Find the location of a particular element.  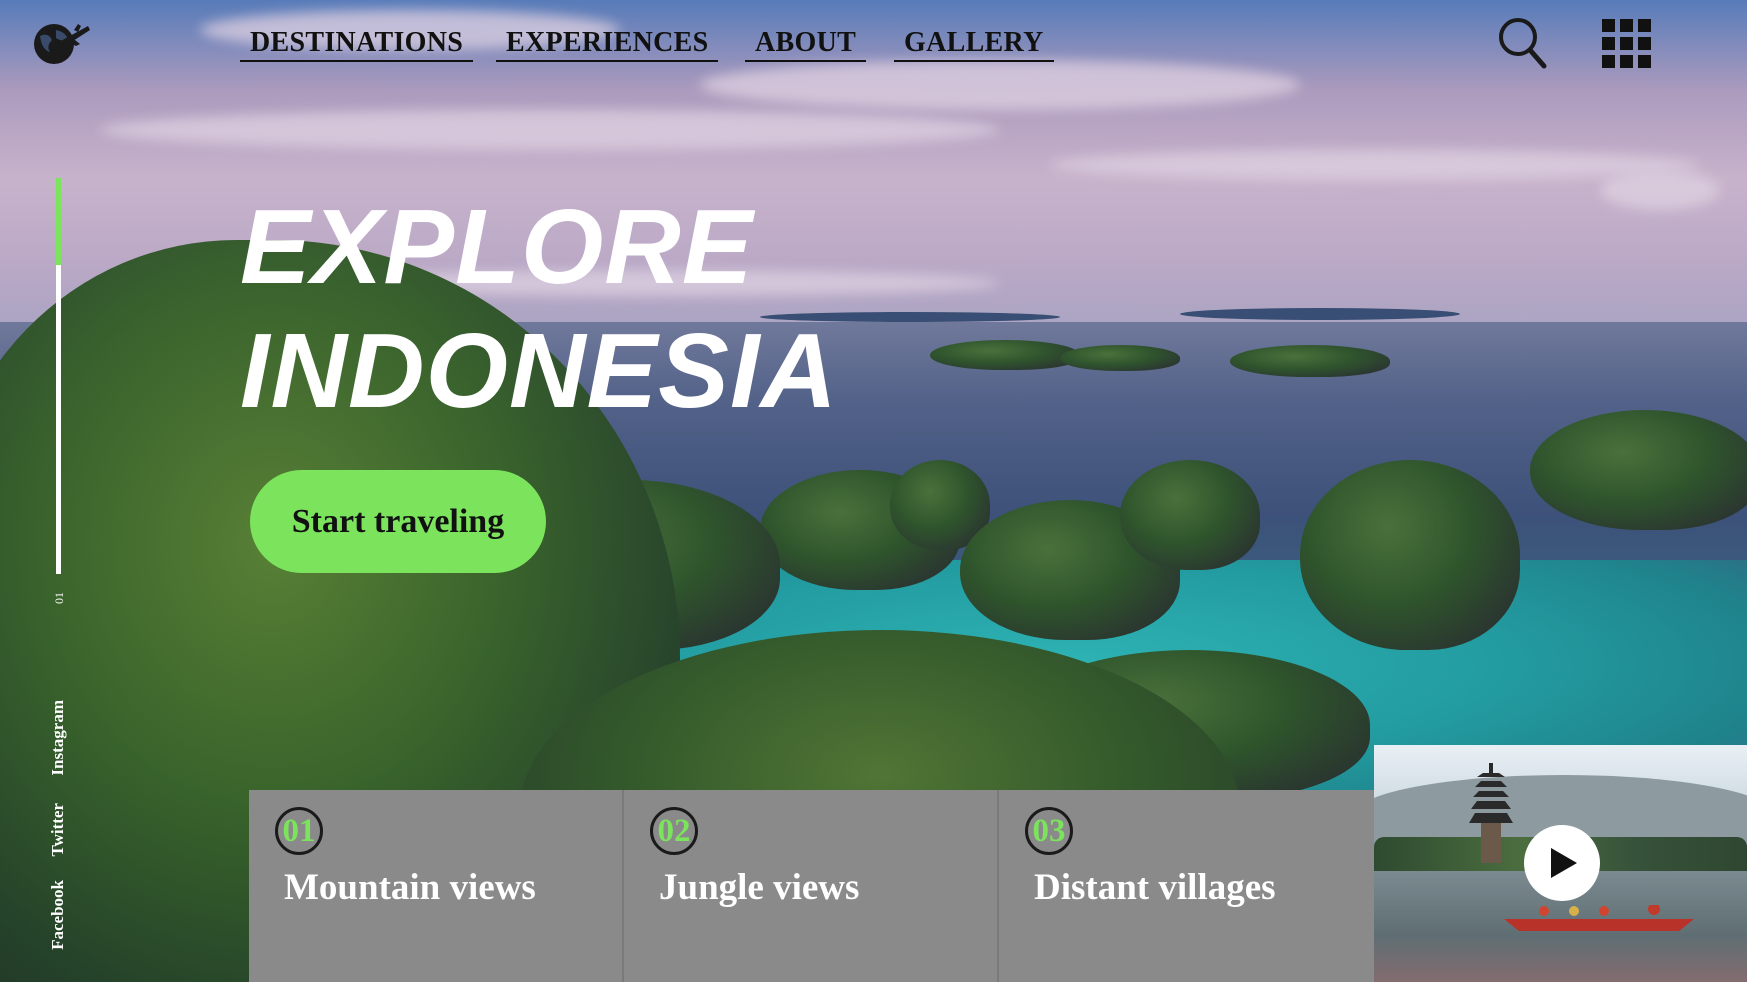

social-link-facebook: Facebook is located at coordinates (58, 915).